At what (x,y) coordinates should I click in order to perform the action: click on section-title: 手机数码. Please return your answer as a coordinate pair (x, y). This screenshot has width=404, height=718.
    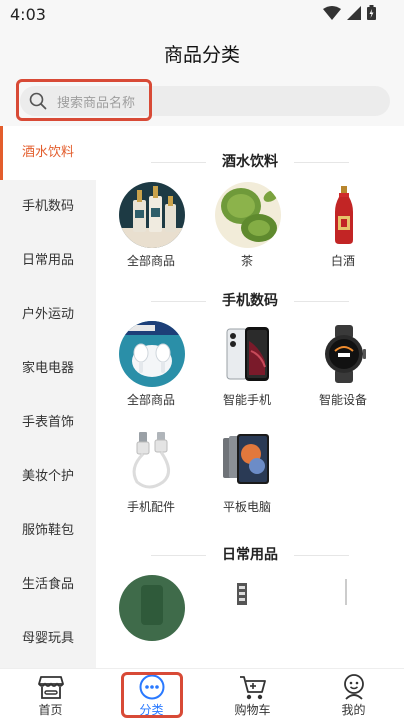
    Looking at the image, I should click on (250, 301).